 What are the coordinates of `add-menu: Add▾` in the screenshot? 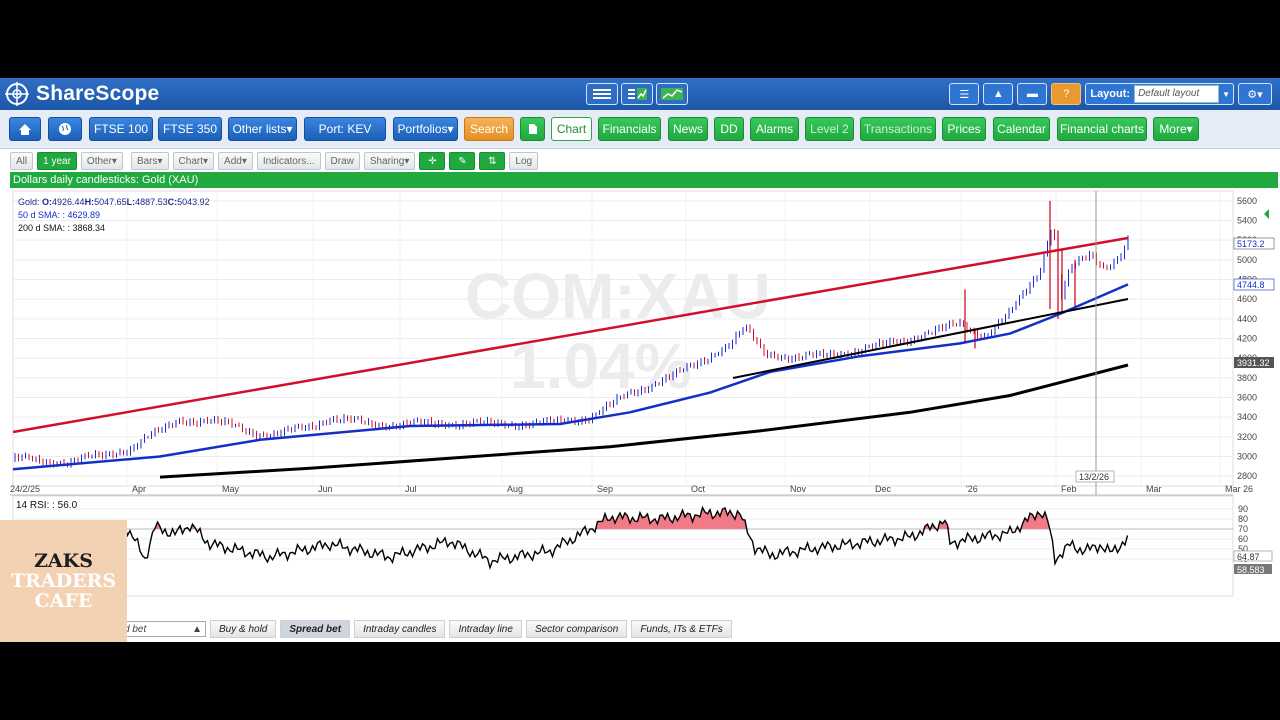 It's located at (235, 161).